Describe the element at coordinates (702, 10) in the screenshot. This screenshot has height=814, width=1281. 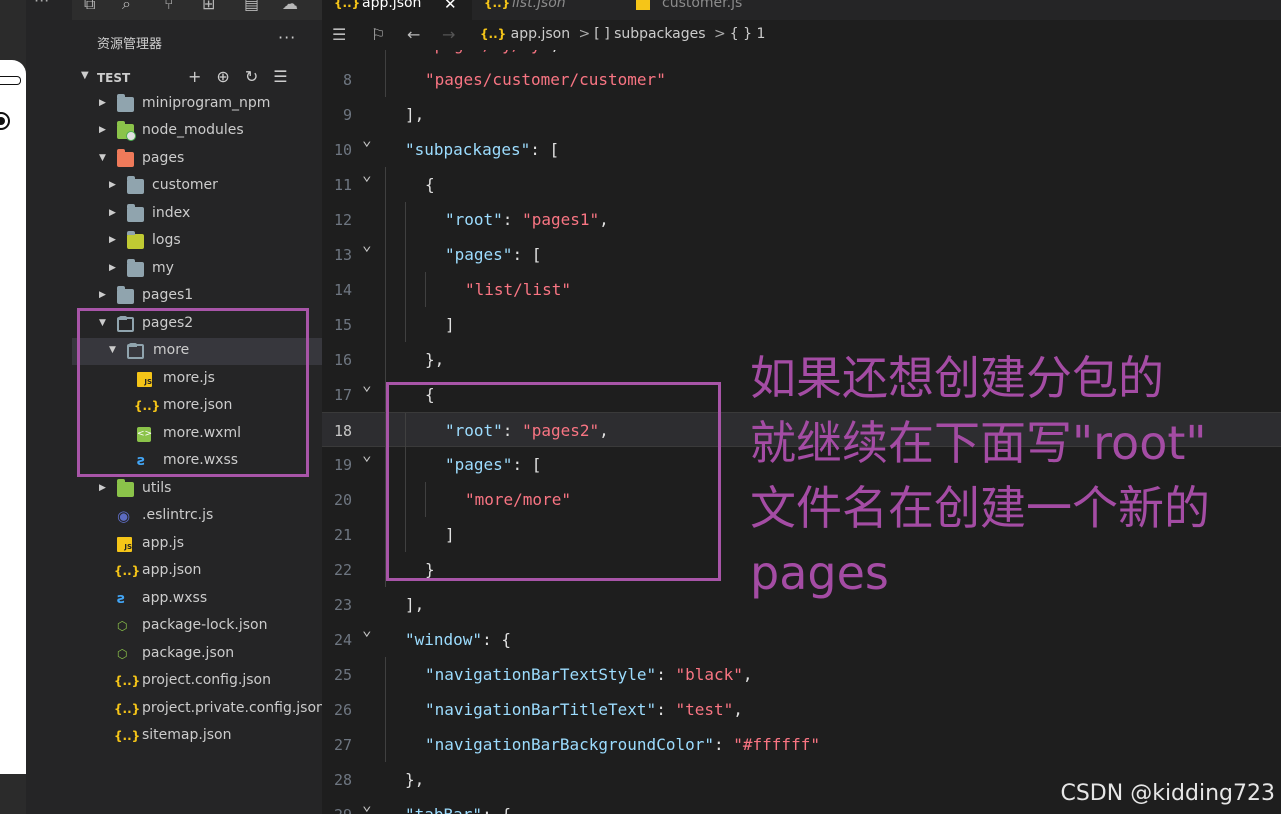
I see `tab-customer-js: customer.js` at that location.